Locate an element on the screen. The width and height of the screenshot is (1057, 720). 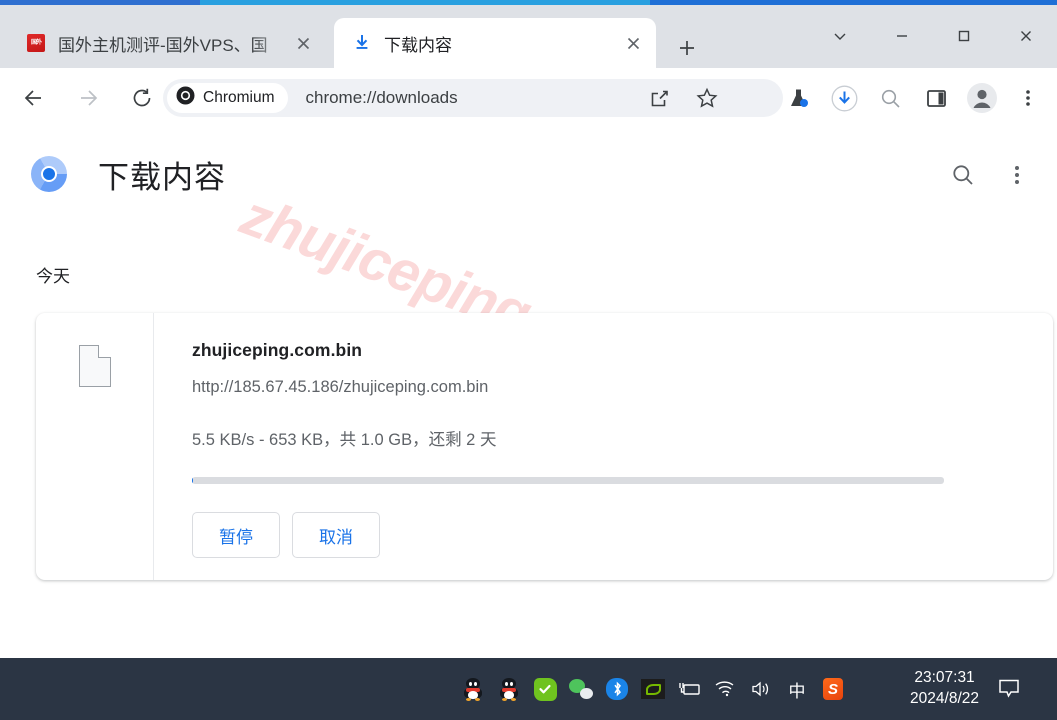
volume-icon is located at coordinates (761, 689).